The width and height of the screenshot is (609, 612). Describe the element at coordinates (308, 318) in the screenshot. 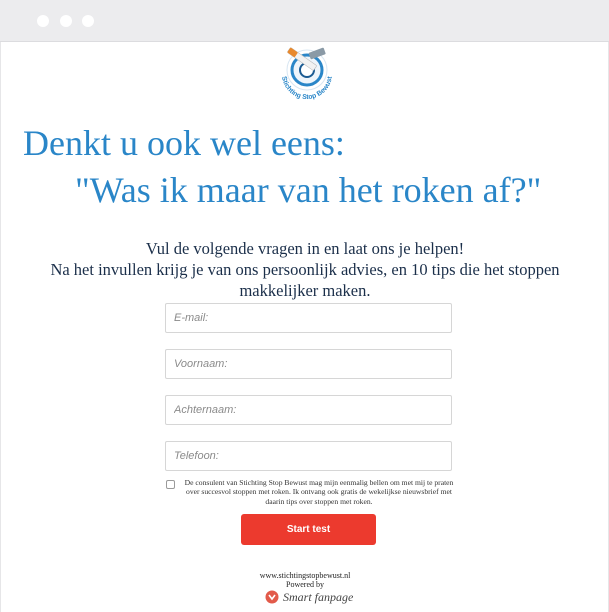

I see `email-field` at that location.